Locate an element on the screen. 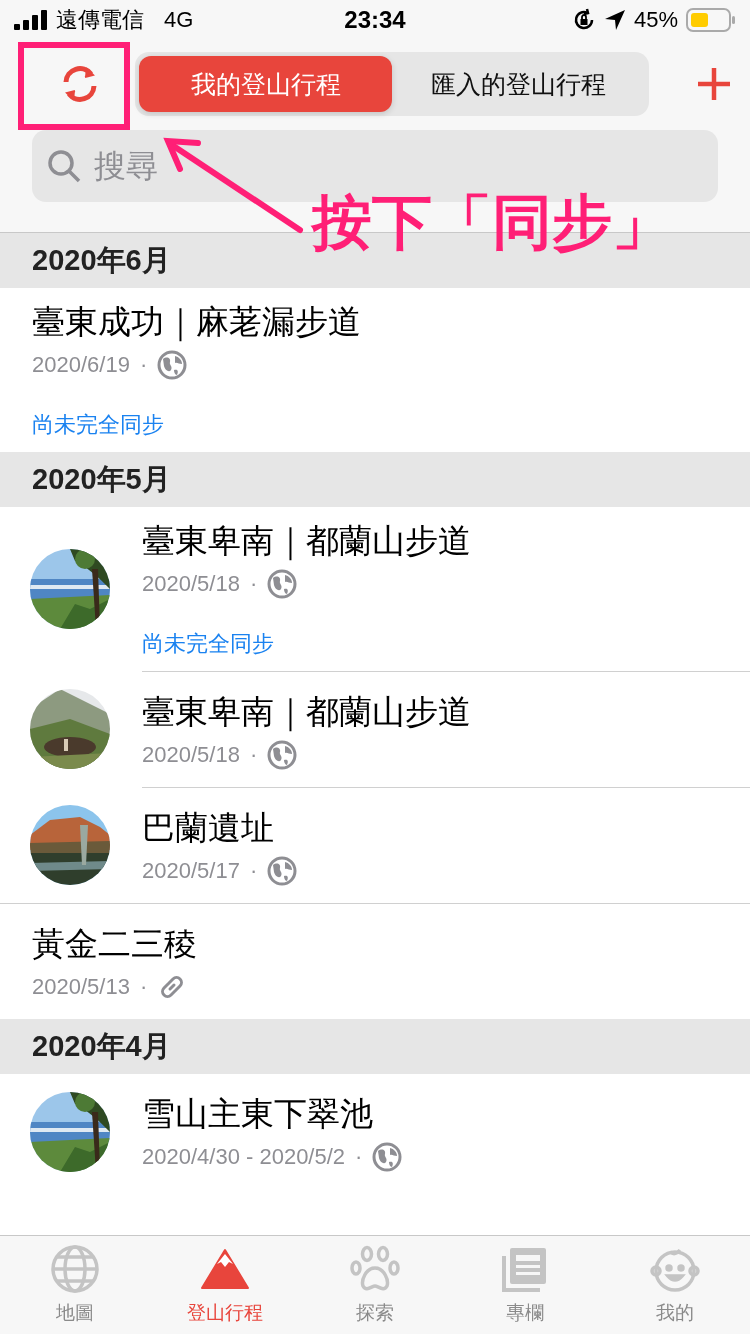 The image size is (750, 1334). add-icon is located at coordinates (714, 84).